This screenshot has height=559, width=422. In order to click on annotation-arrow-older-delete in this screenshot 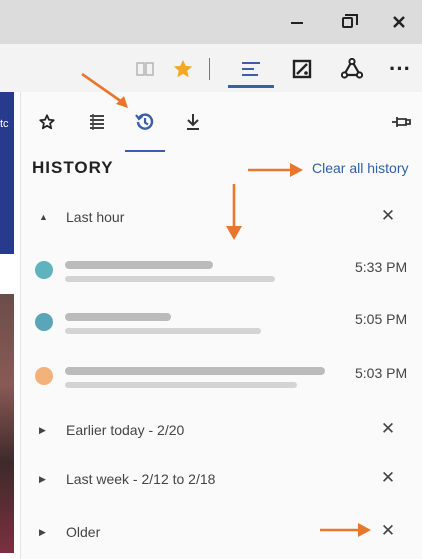, I will do `click(345, 530)`.